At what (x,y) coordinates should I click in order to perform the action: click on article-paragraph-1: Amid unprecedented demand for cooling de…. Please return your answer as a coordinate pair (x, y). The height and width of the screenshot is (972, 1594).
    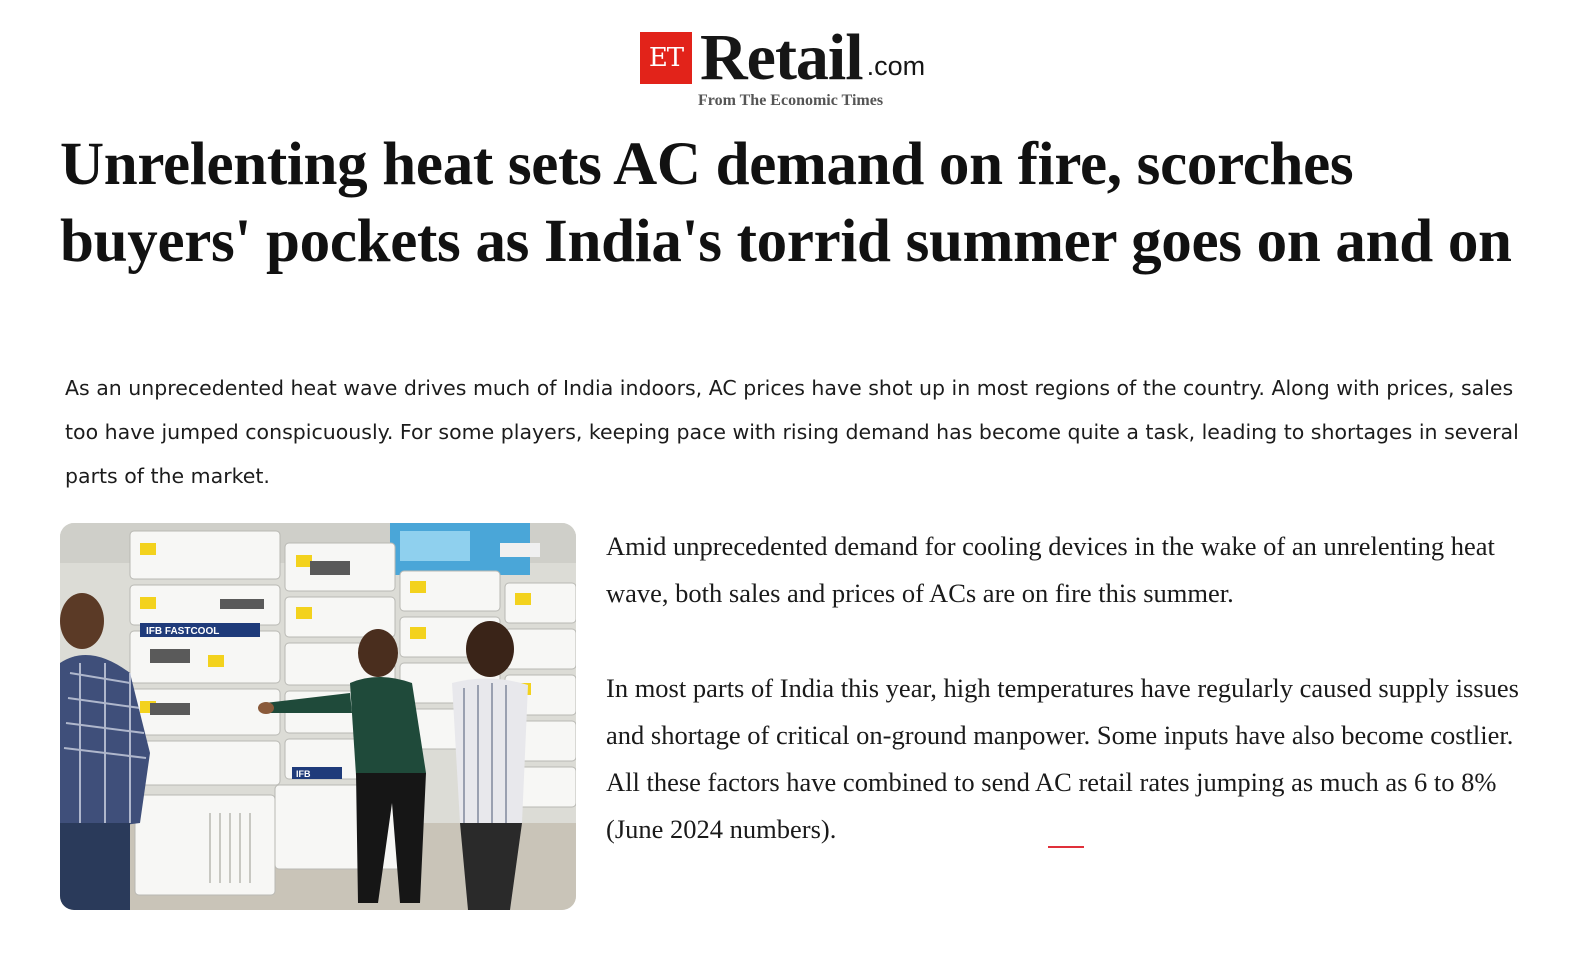
    Looking at the image, I should click on (1050, 569).